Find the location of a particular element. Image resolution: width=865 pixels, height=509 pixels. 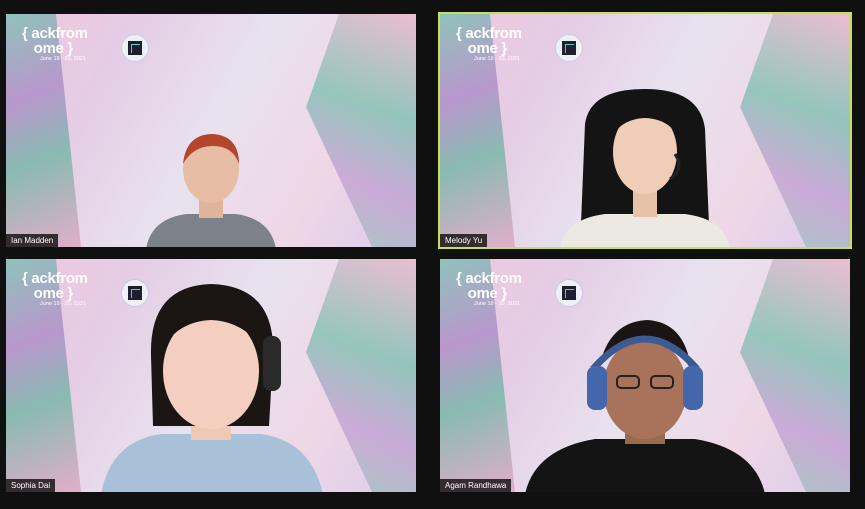

participant-name-label: Sophia Dai is located at coordinates (31, 485).